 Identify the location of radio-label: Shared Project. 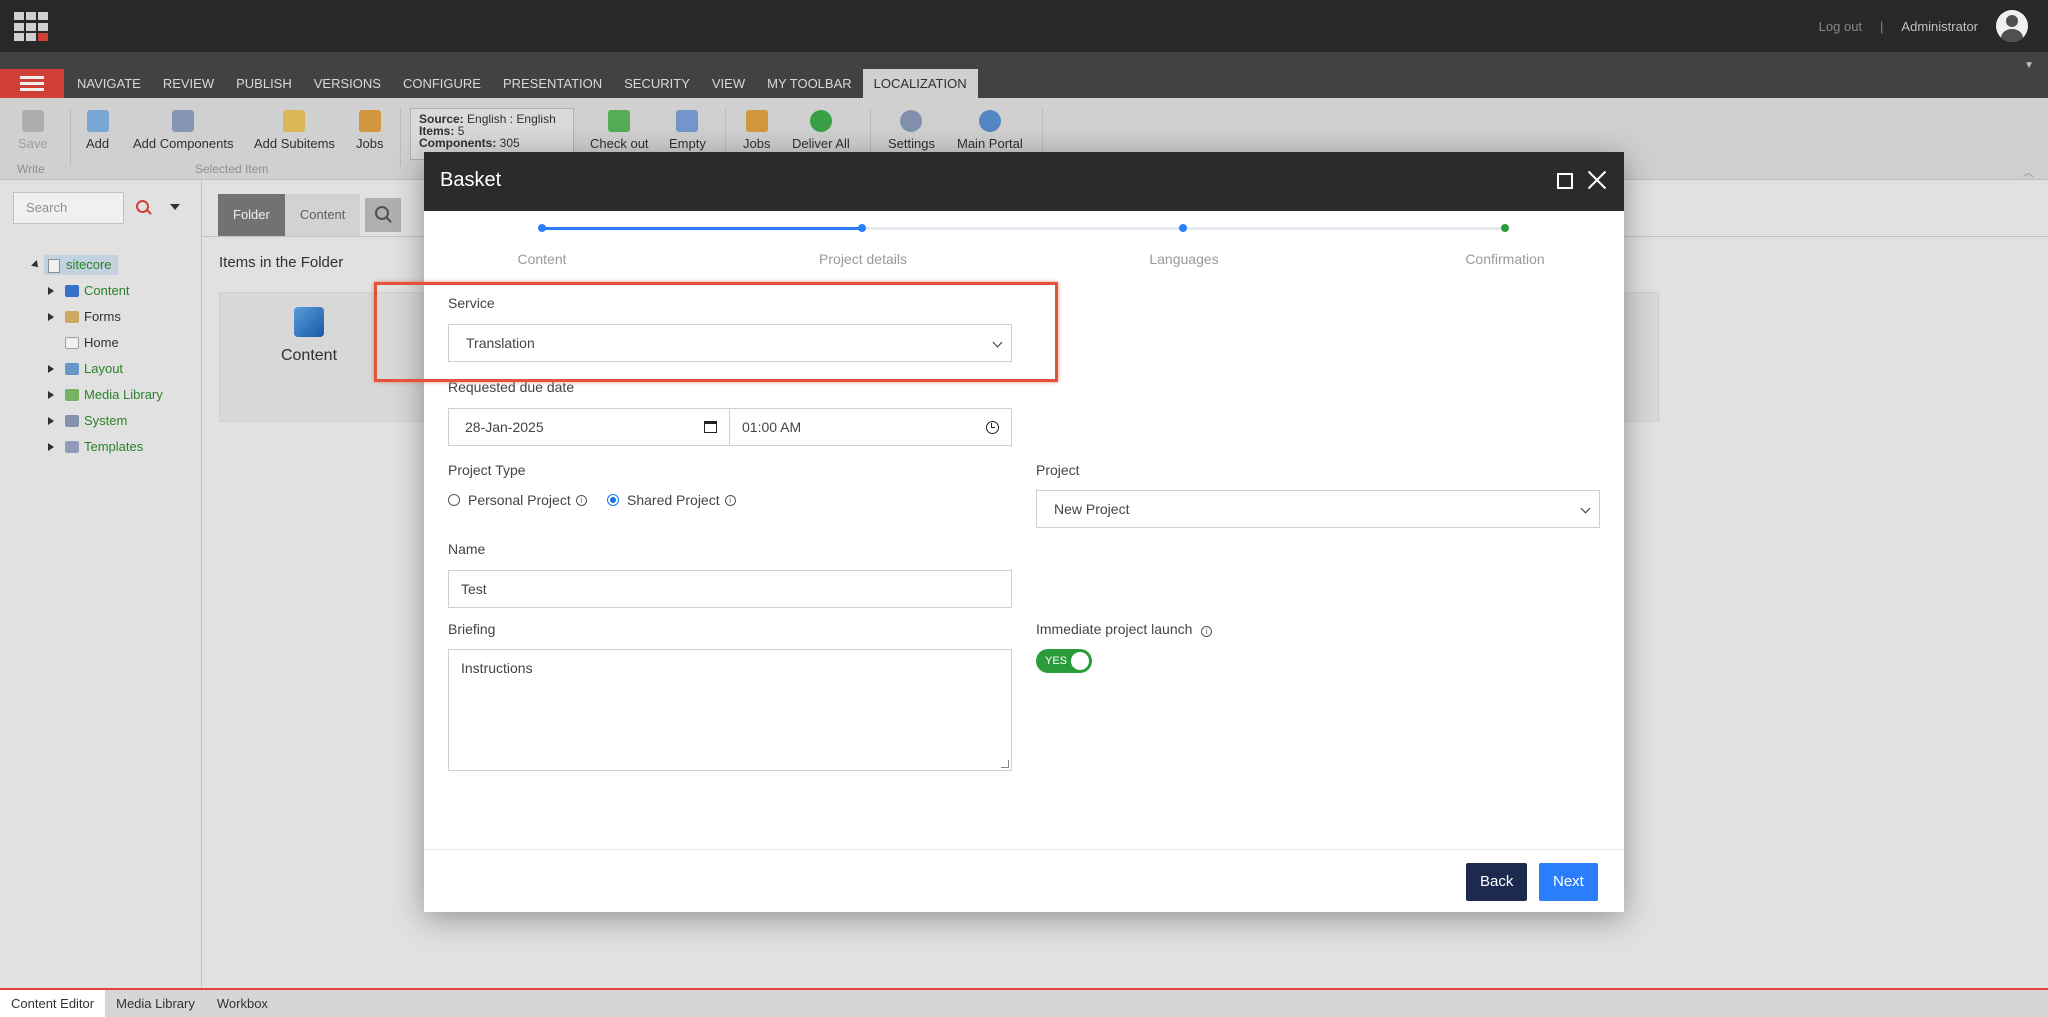
(673, 500).